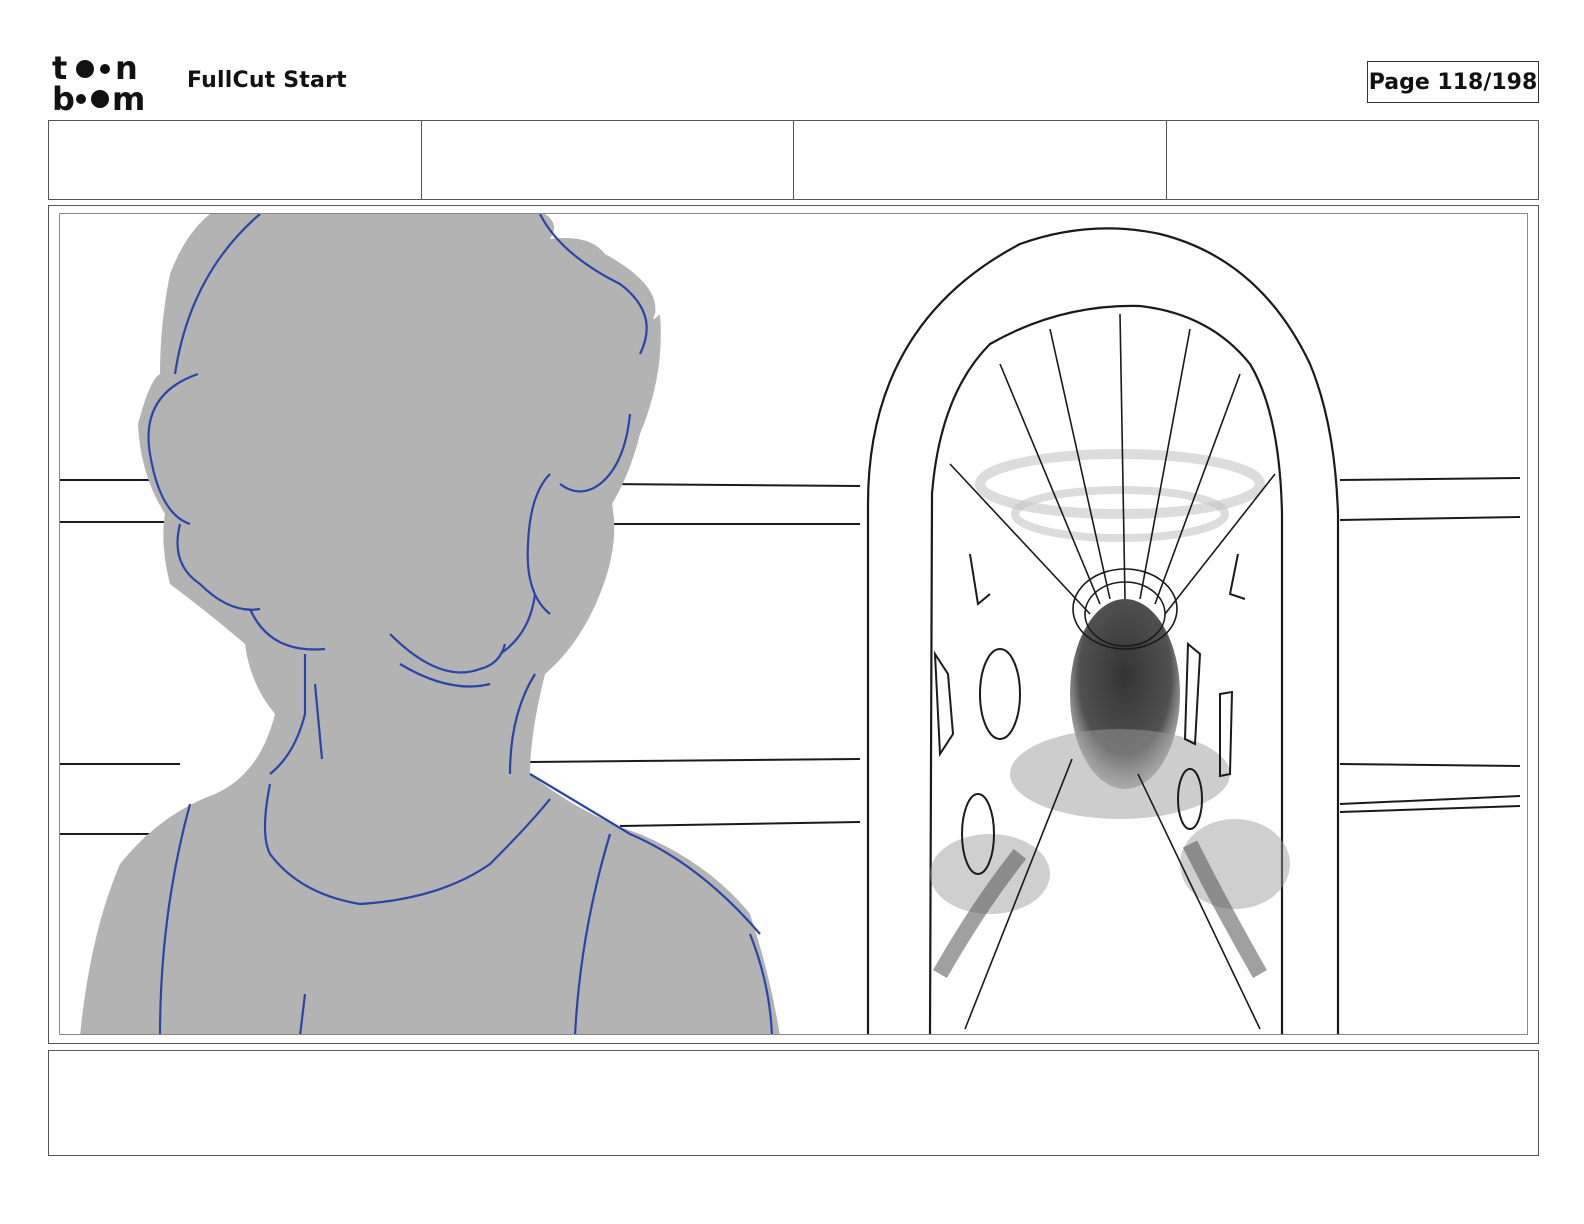 This screenshot has height=1224, width=1584. I want to click on toonboom-logo: t n b m, so click(108, 83).